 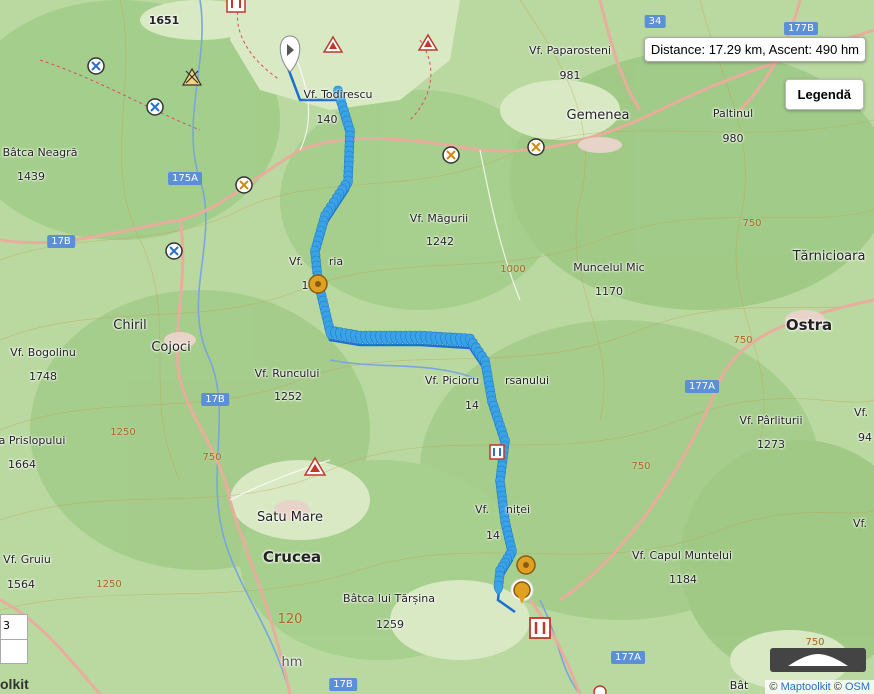 What do you see at coordinates (288, 396) in the screenshot?
I see `runcului-altitude: 1252` at bounding box center [288, 396].